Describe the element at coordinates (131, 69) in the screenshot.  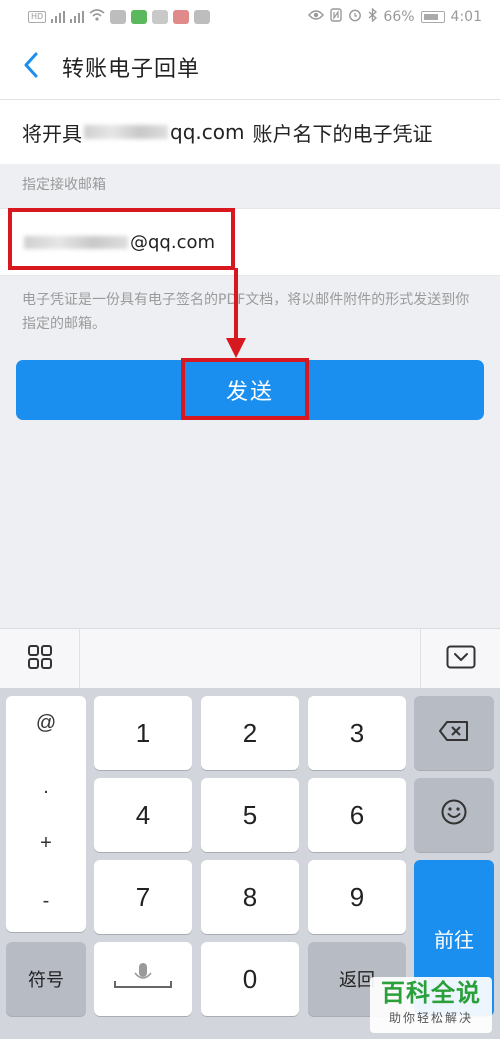
I see `page-title: 转账电子回单` at that location.